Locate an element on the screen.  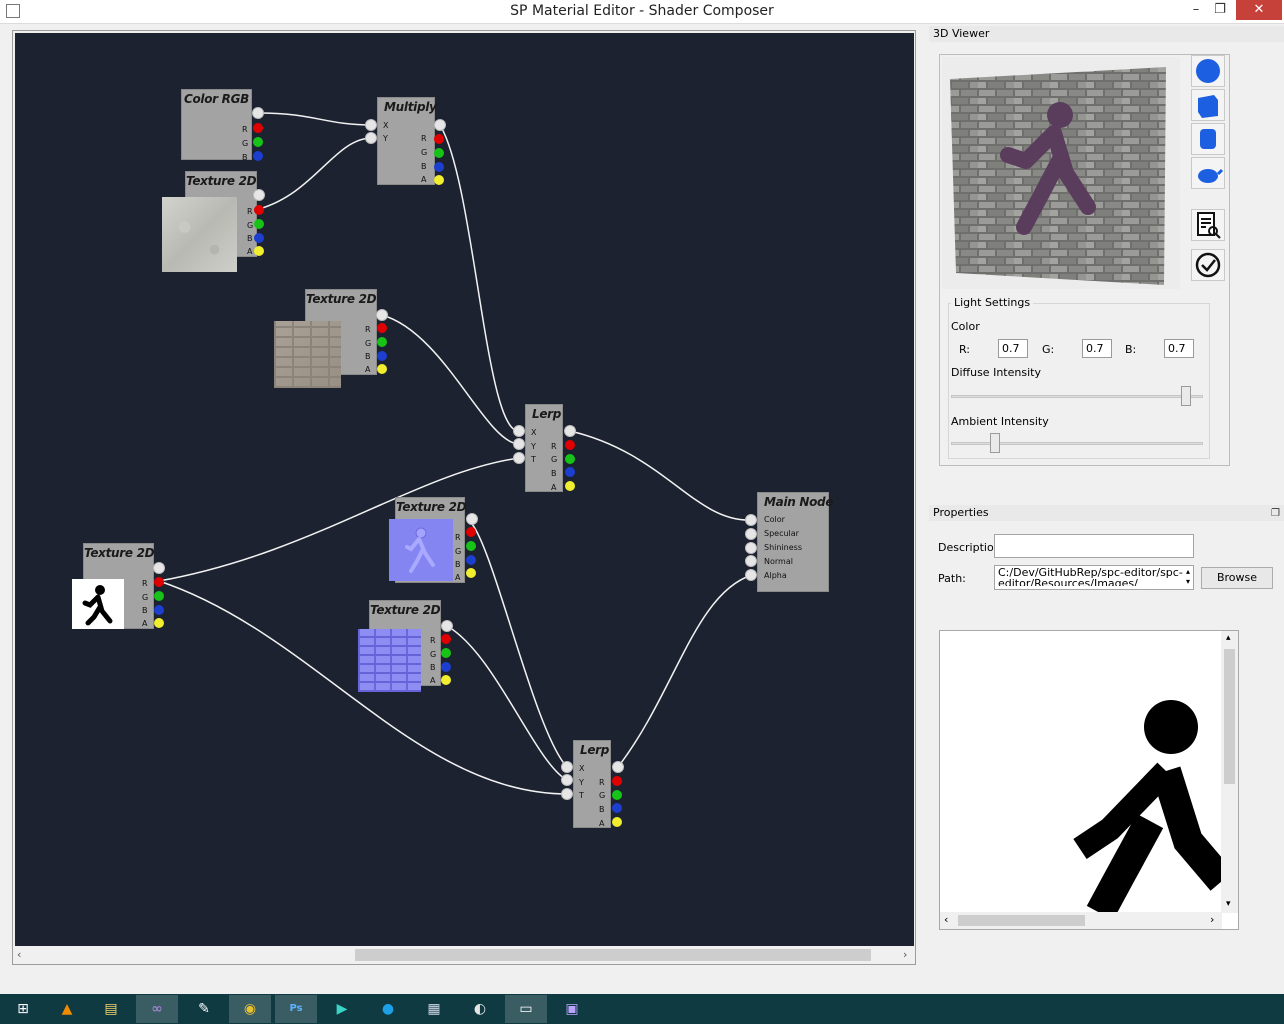
cube-mesh-button is located at coordinates (1208, 105).